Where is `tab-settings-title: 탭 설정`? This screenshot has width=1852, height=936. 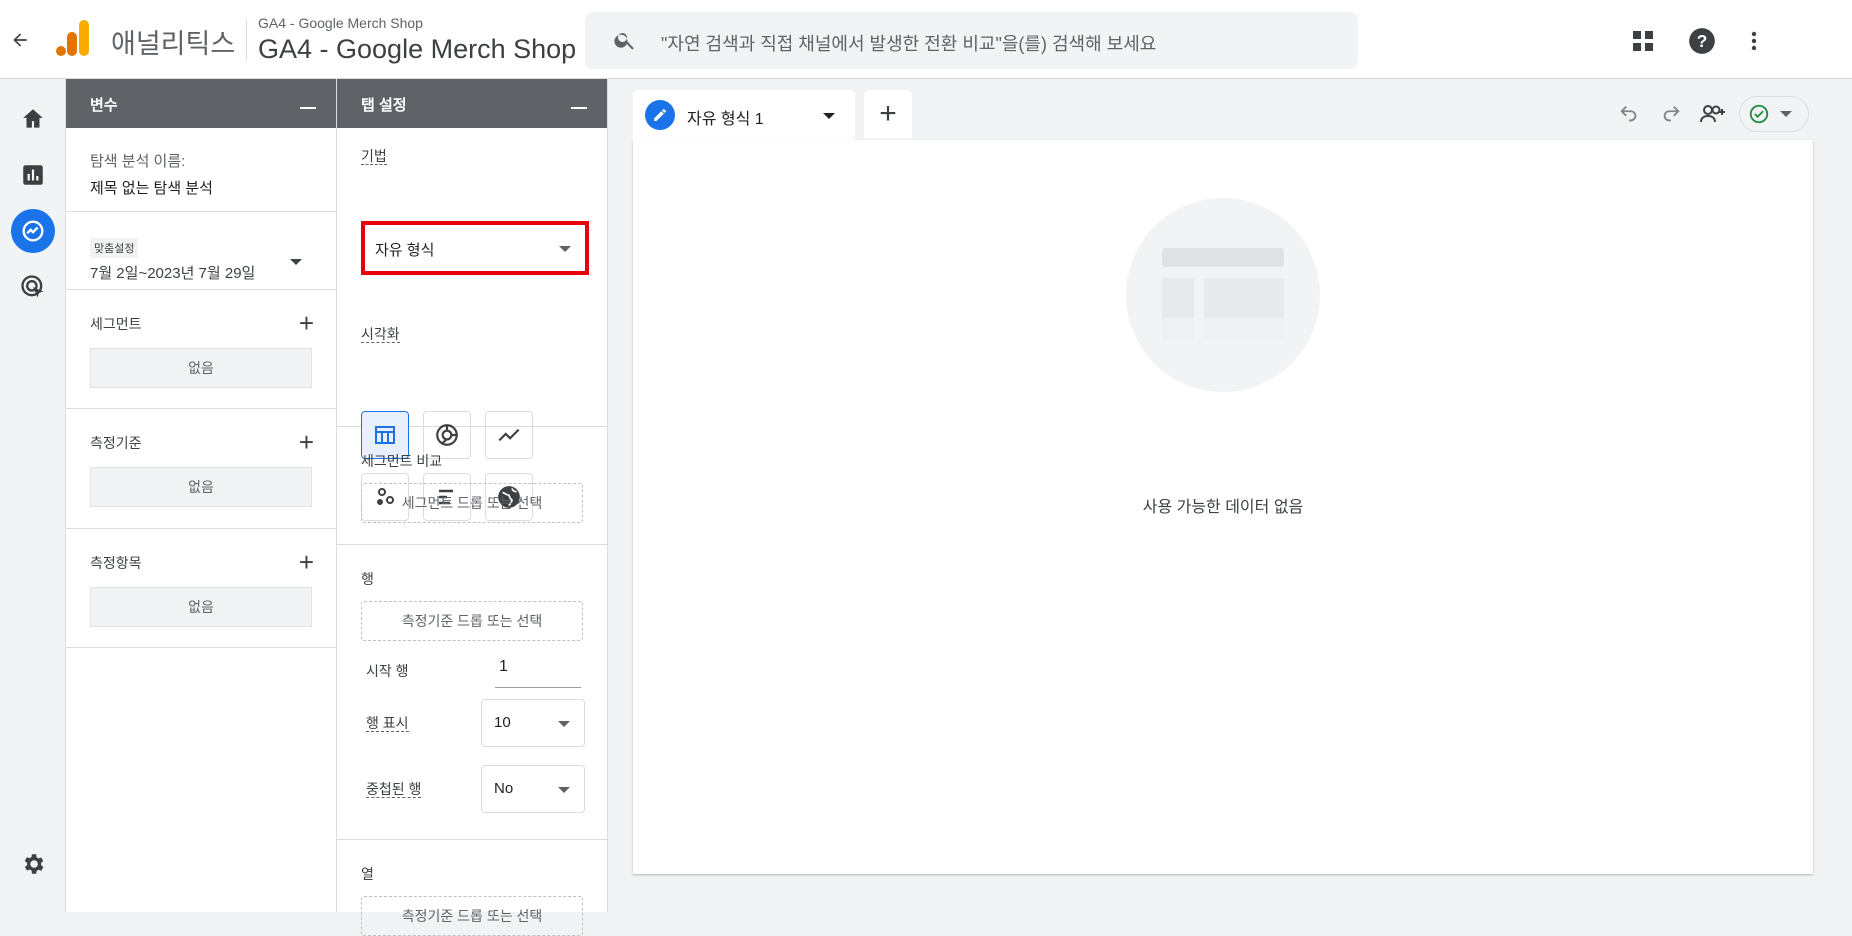
tab-settings-title: 탭 설정 is located at coordinates (384, 105).